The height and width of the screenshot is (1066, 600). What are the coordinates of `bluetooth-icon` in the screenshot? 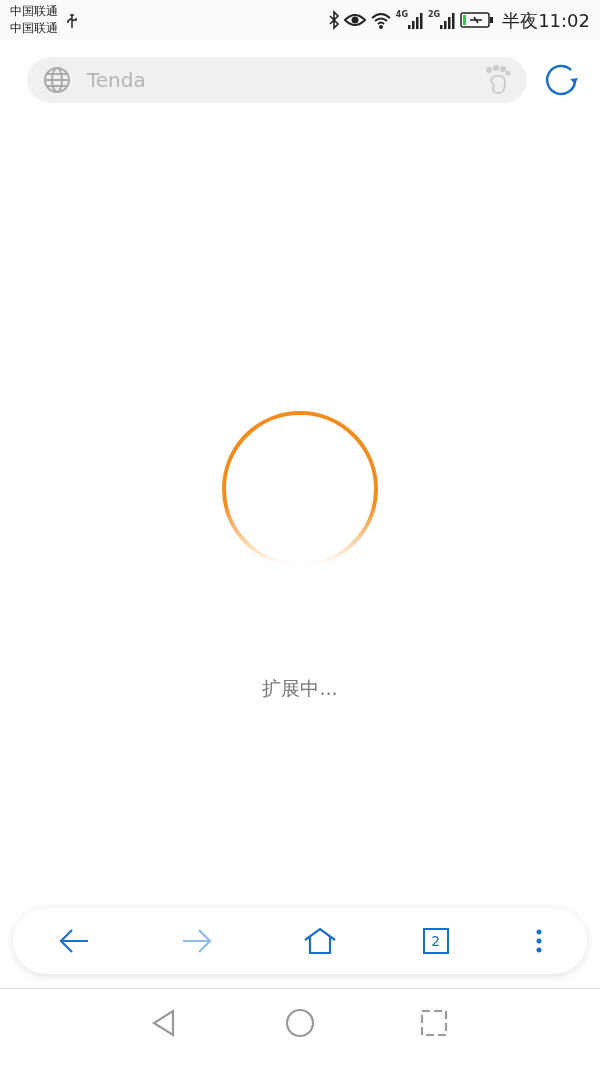 It's located at (333, 20).